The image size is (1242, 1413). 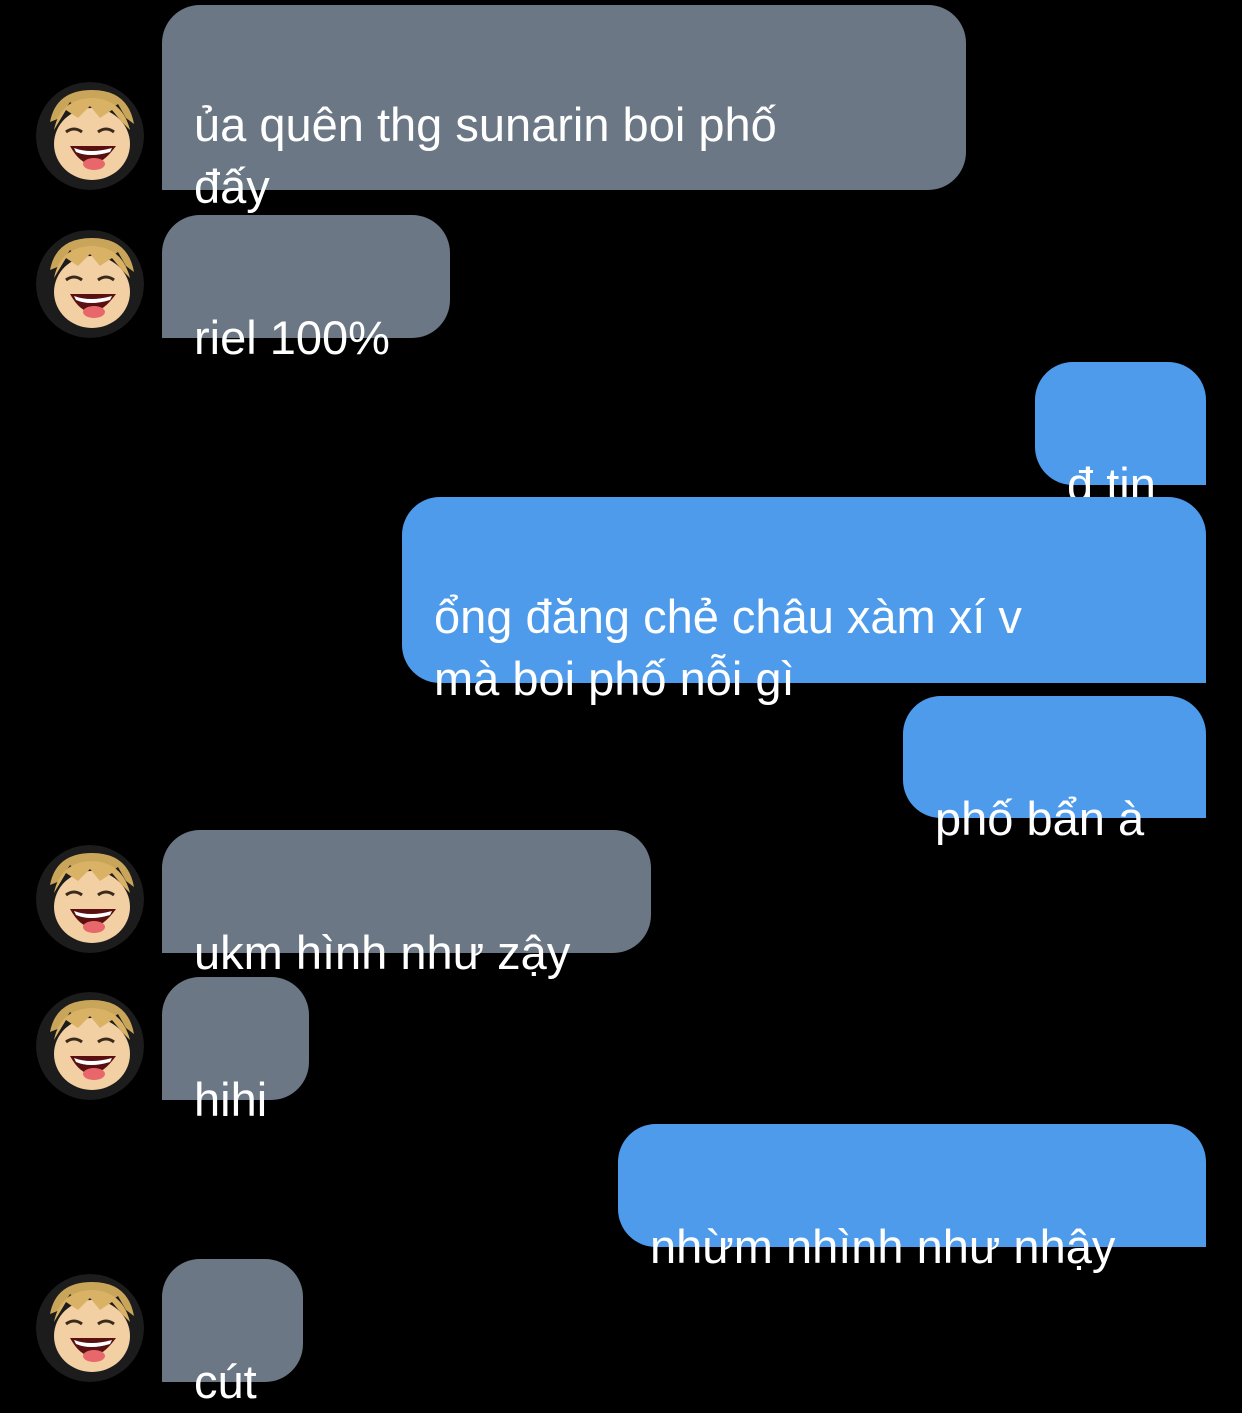 I want to click on message-text: riel 100%, so click(x=292, y=337).